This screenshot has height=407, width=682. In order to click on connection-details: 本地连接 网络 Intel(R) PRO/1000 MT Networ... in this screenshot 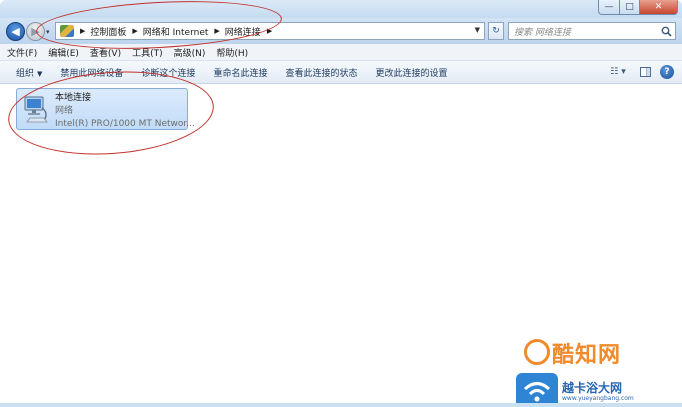, I will do `click(125, 111)`.